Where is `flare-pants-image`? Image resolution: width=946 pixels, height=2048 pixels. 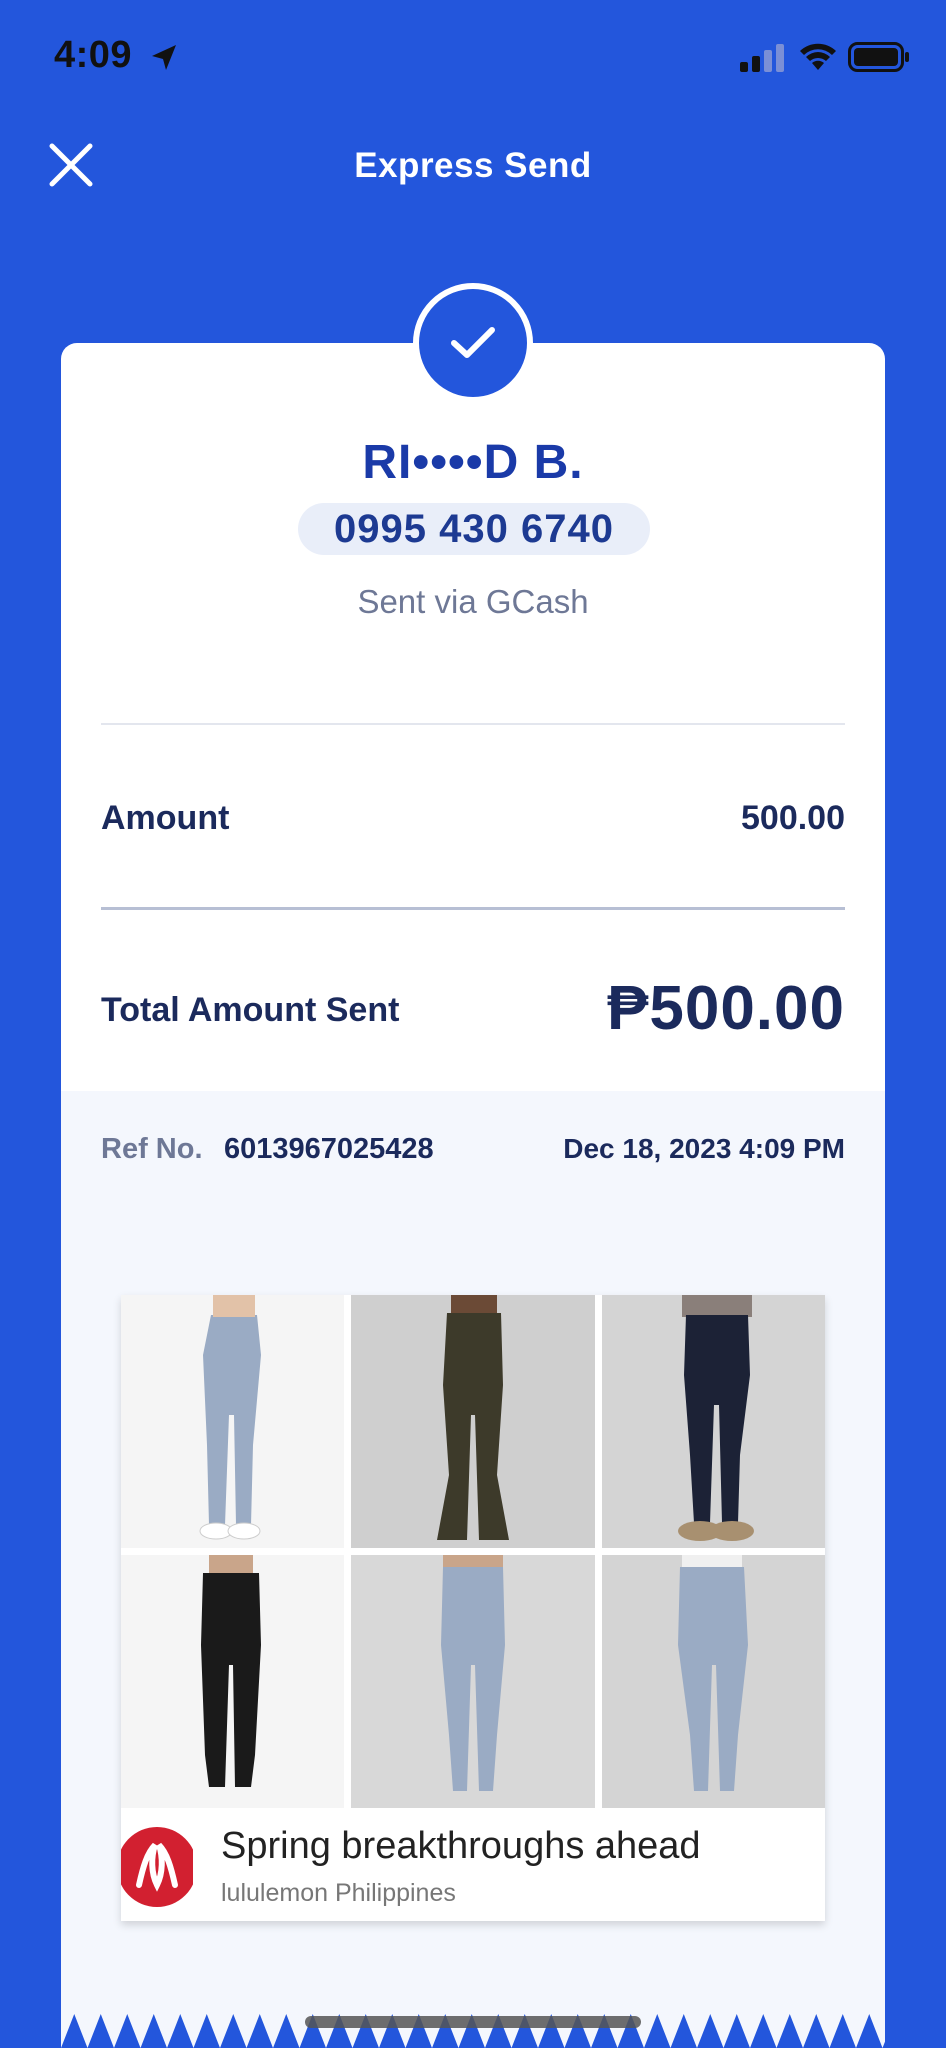 flare-pants-image is located at coordinates (473, 1417).